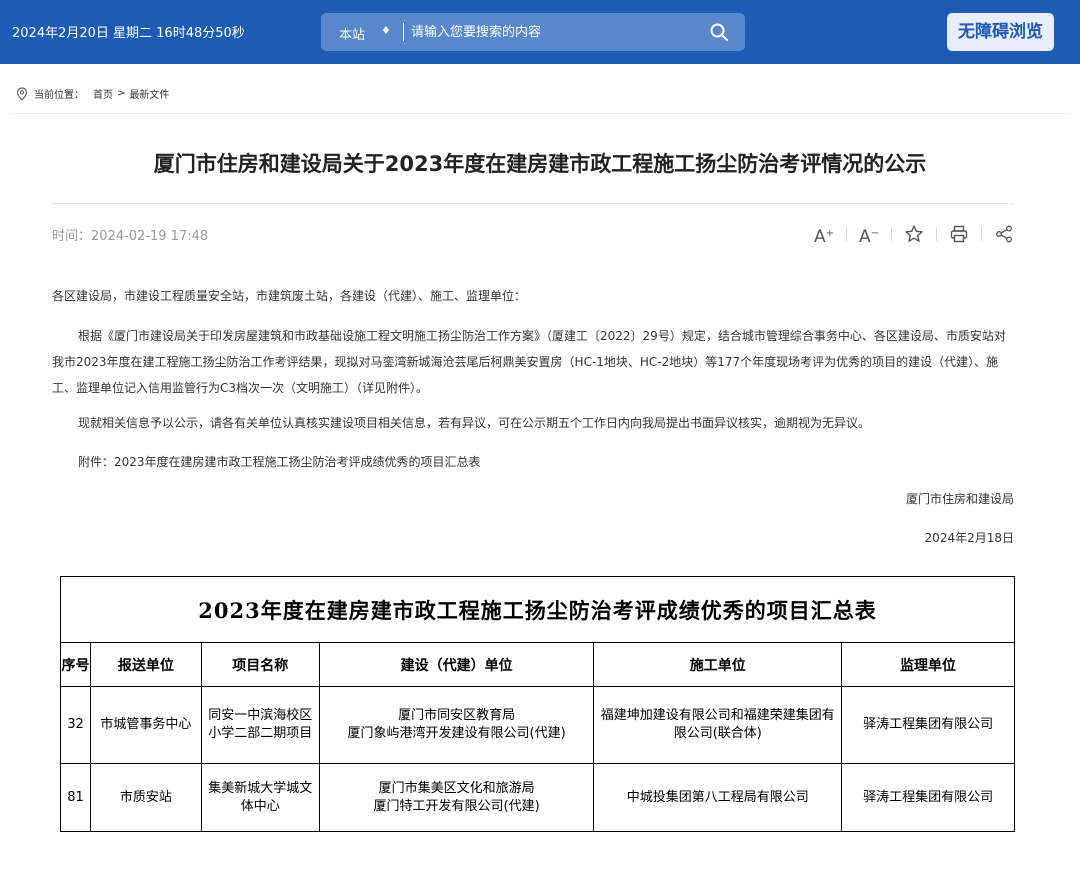 This screenshot has width=1080, height=883. I want to click on cell-contractor: 中城投集团第八工程局有限公司, so click(718, 797).